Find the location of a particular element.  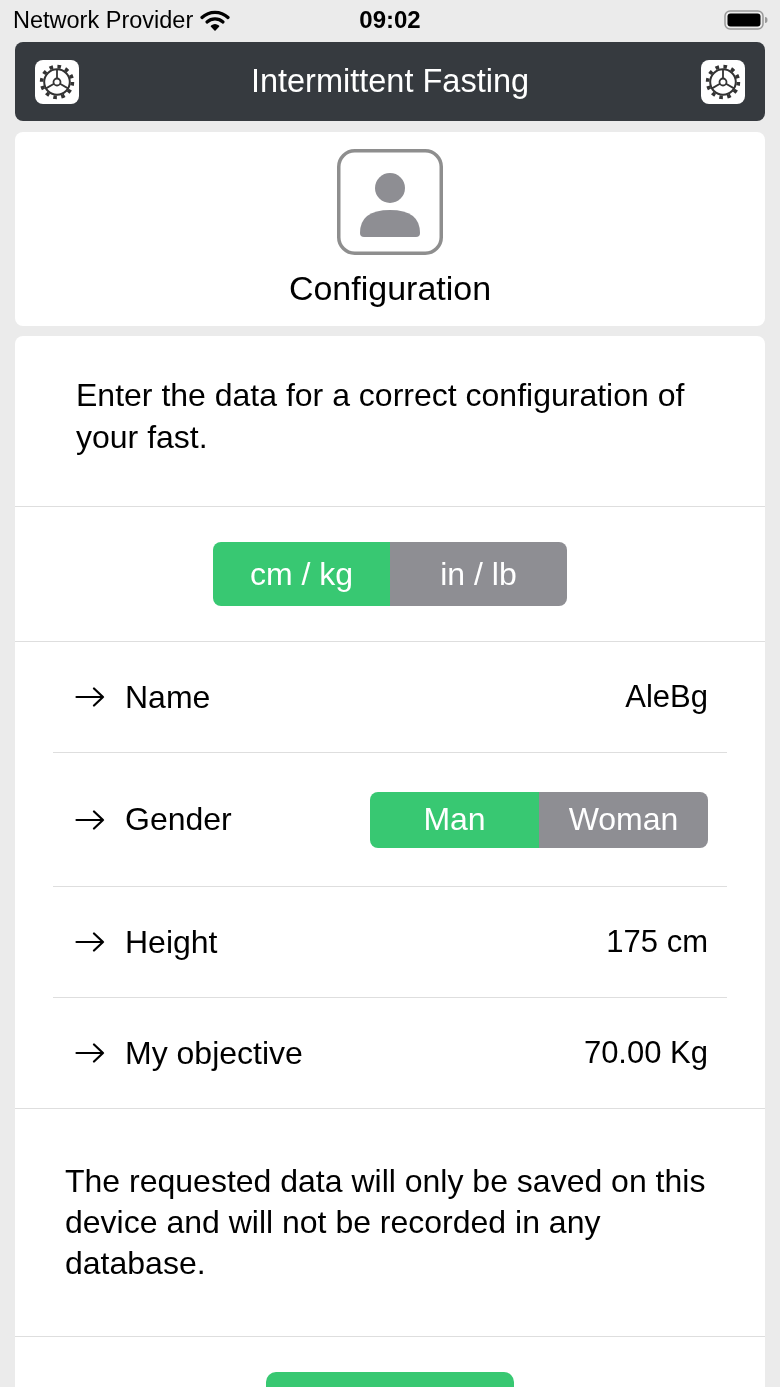

unit-option: cm / kg is located at coordinates (301, 574).